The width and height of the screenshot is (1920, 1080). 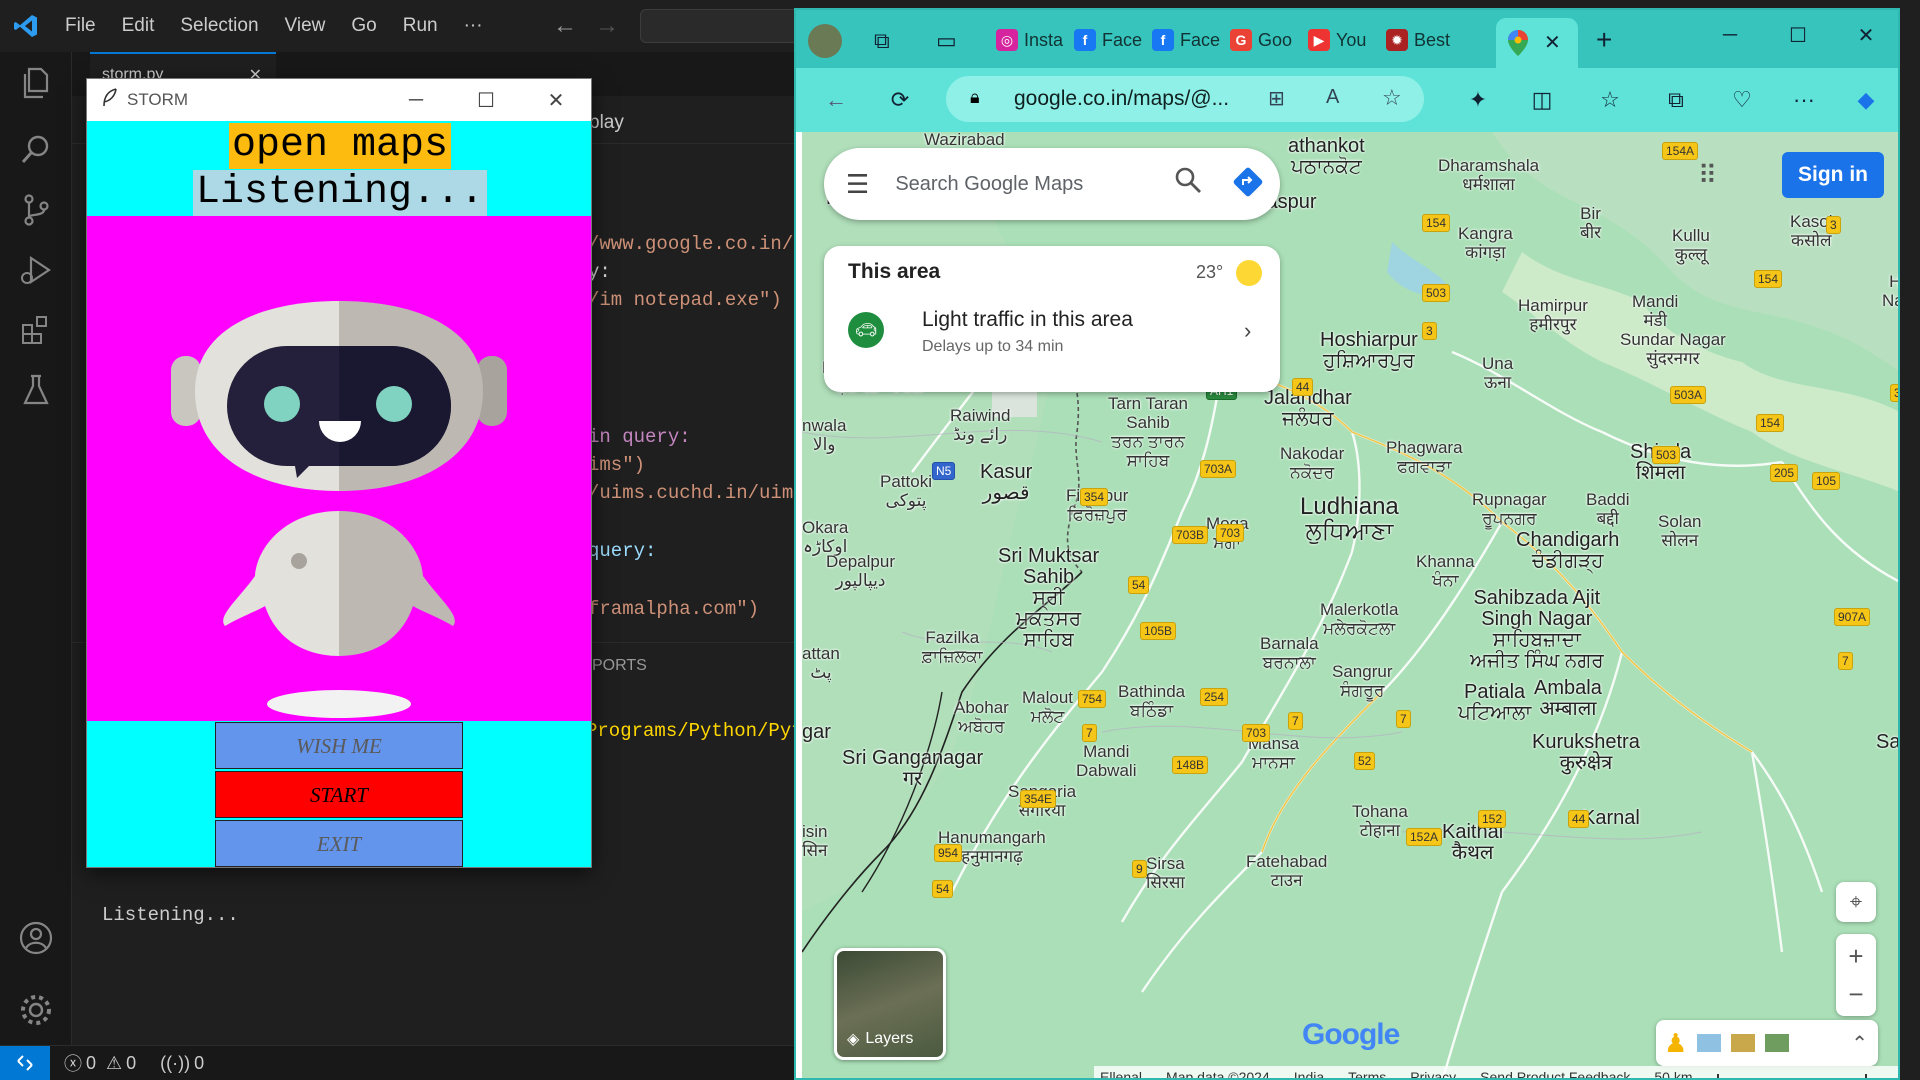 What do you see at coordinates (25, 1062) in the screenshot?
I see `remote-icon` at bounding box center [25, 1062].